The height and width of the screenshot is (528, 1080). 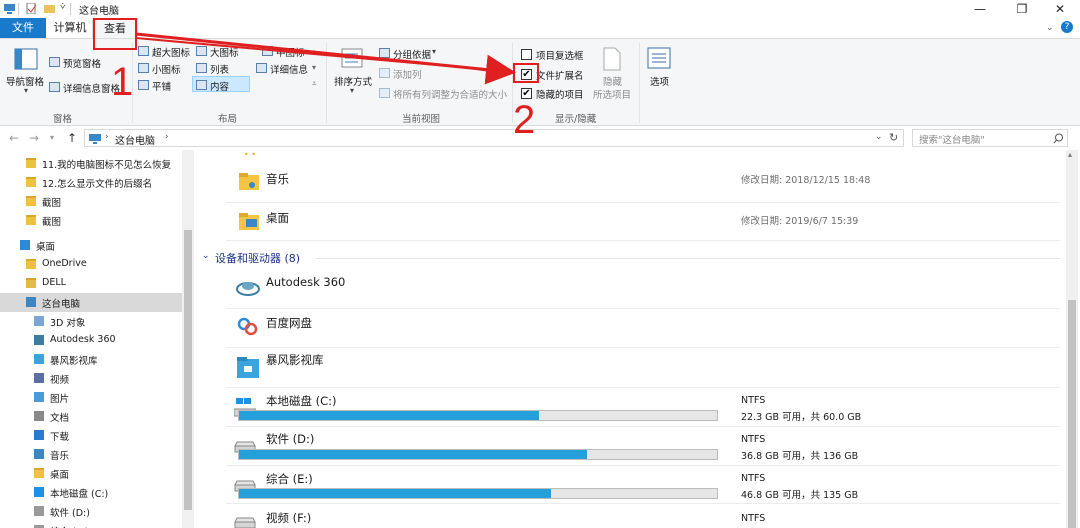 What do you see at coordinates (91, 511) in the screenshot?
I see `sidebar-item: 软件 (D:)` at bounding box center [91, 511].